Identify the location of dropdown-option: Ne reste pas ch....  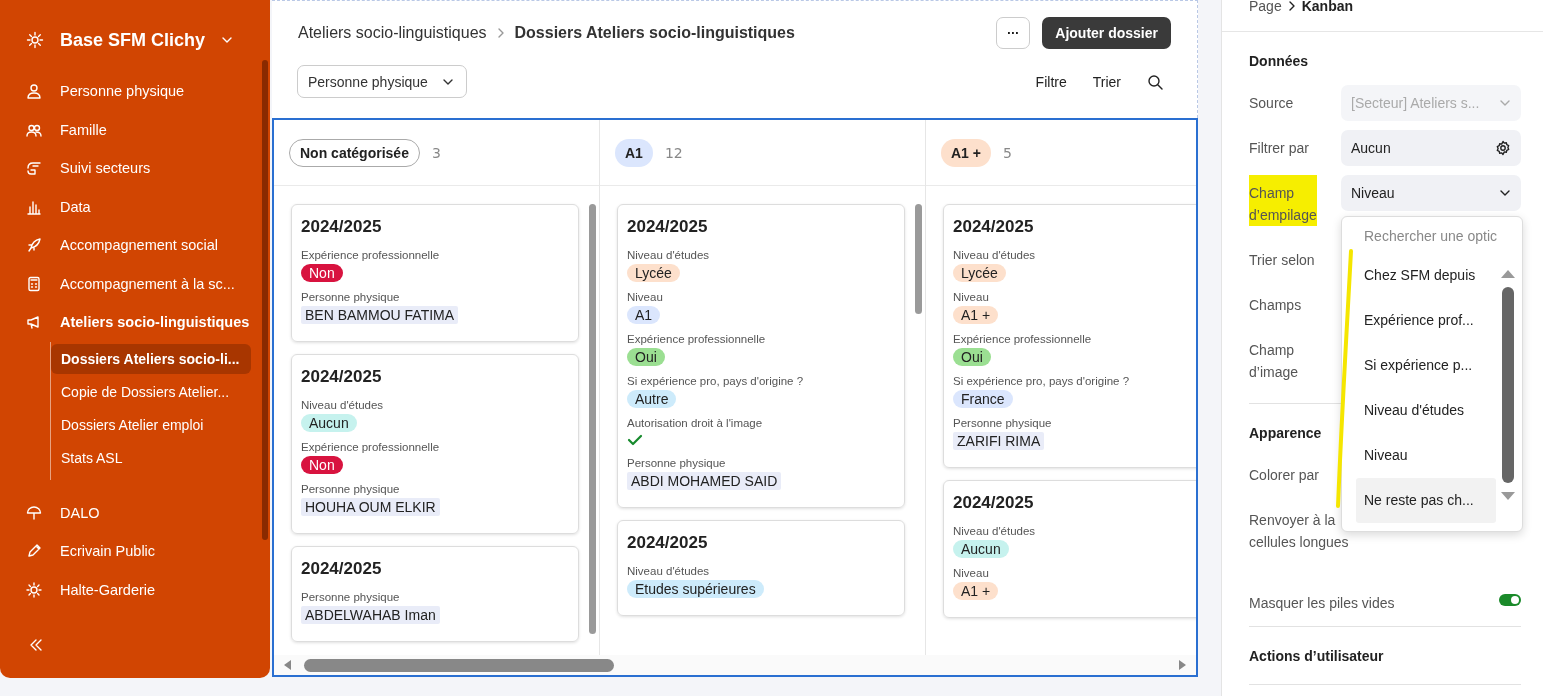
(1426, 500).